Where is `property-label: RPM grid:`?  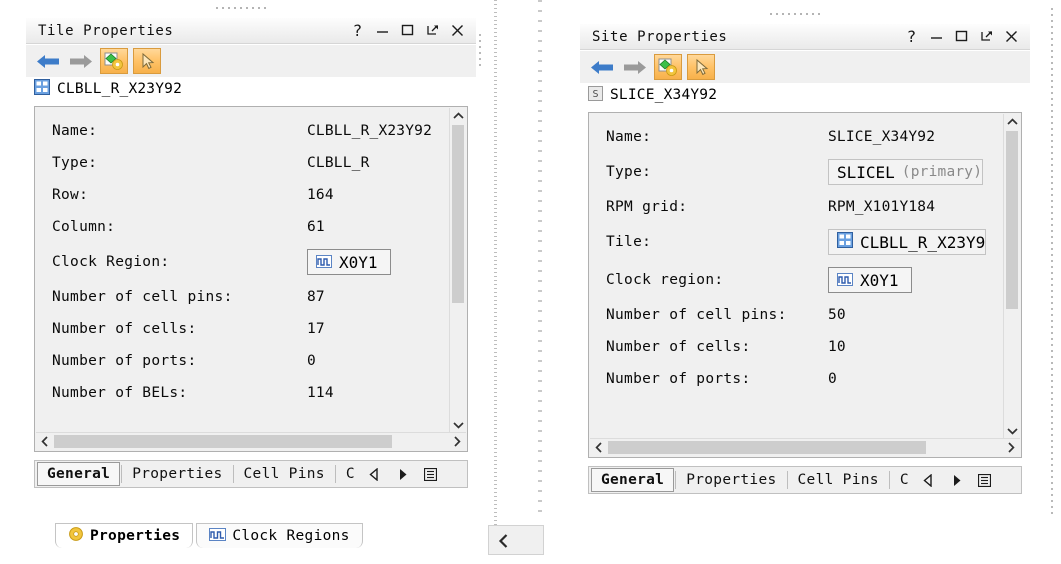 property-label: RPM grid: is located at coordinates (647, 207).